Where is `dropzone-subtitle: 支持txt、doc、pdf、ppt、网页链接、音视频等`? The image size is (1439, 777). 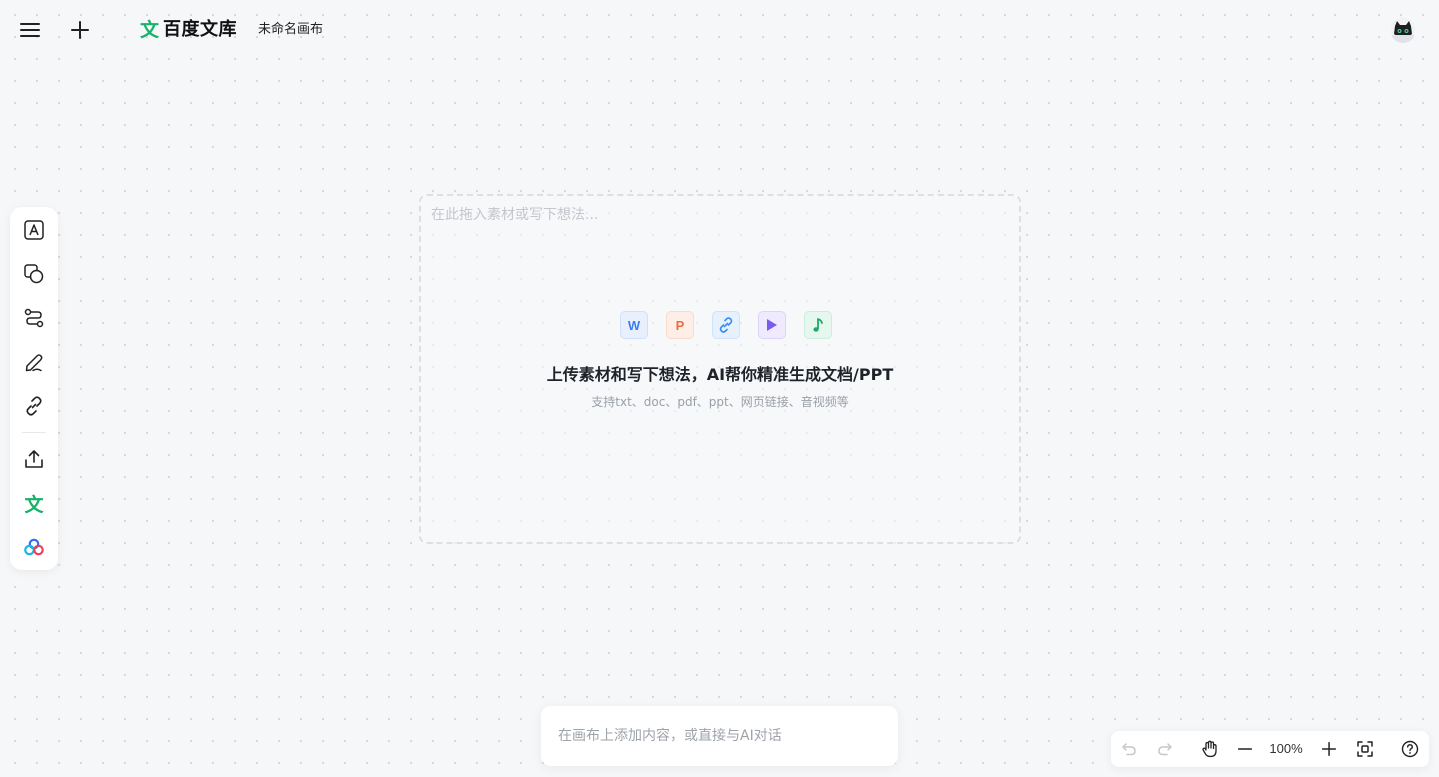 dropzone-subtitle: 支持txt、doc、pdf、ppt、网页链接、音视频等 is located at coordinates (720, 402).